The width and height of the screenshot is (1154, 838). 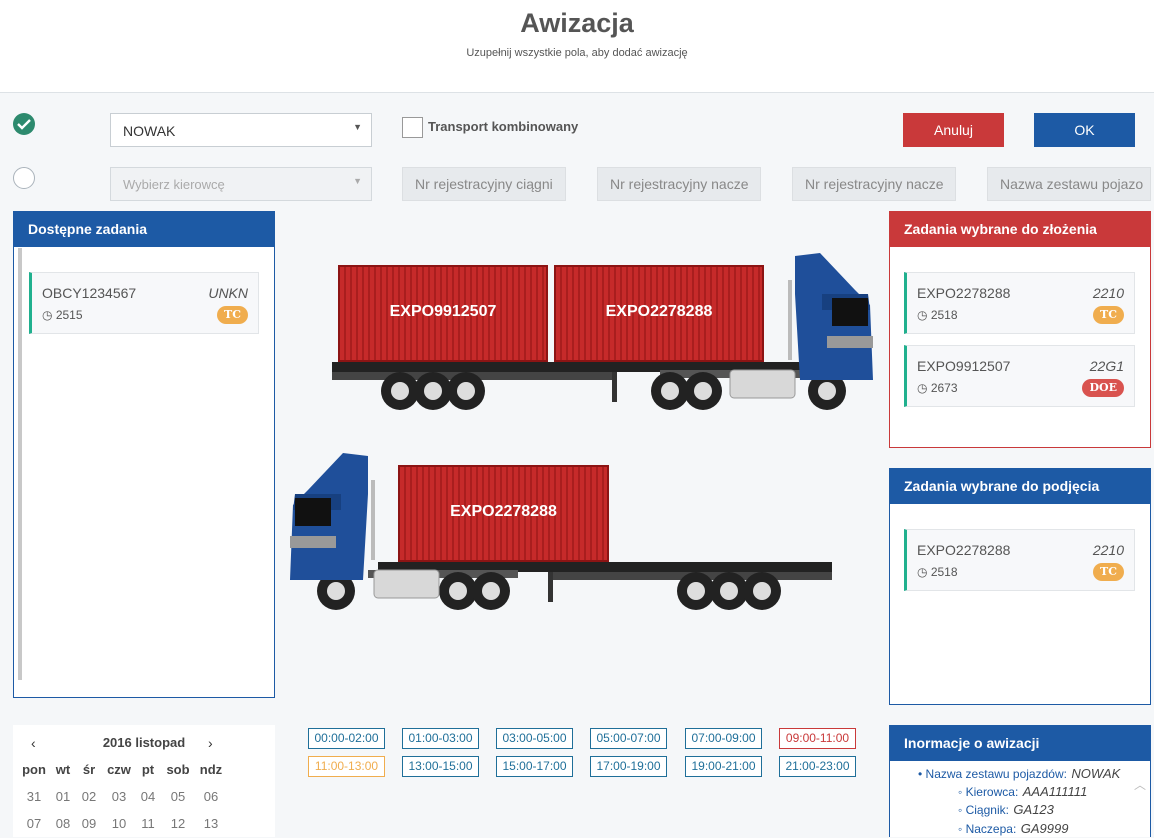 I want to click on info-value: GA123, so click(x=1033, y=809).